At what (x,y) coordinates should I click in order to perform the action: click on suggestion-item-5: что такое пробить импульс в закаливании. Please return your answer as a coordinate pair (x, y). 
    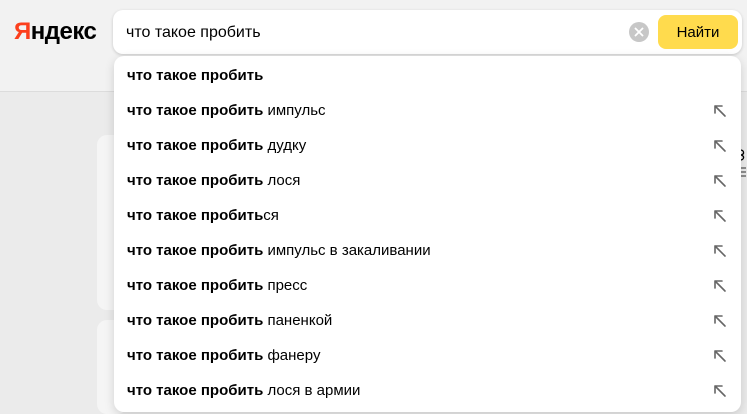
    Looking at the image, I should click on (427, 250).